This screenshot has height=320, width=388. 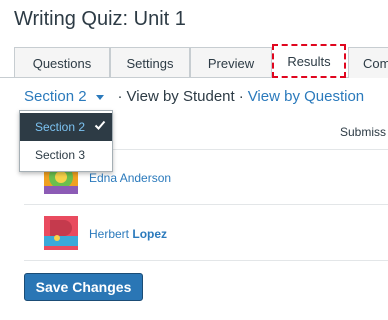 I want to click on section-select-value: Section 2, so click(x=55, y=96).